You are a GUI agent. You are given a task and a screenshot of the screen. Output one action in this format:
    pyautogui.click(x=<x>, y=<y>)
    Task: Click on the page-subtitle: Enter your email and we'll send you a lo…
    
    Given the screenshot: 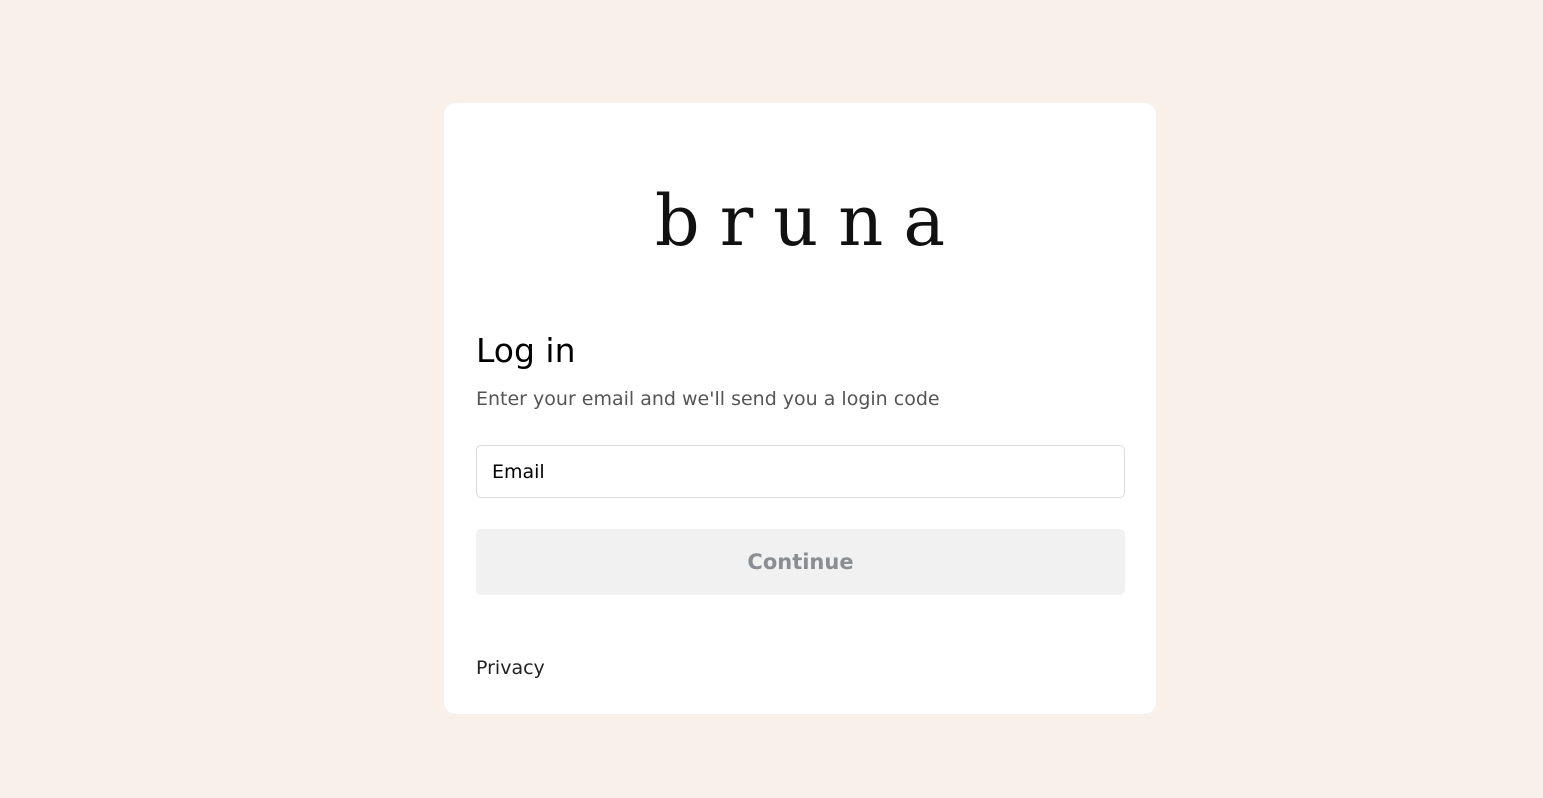 What is the action you would take?
    pyautogui.click(x=708, y=399)
    